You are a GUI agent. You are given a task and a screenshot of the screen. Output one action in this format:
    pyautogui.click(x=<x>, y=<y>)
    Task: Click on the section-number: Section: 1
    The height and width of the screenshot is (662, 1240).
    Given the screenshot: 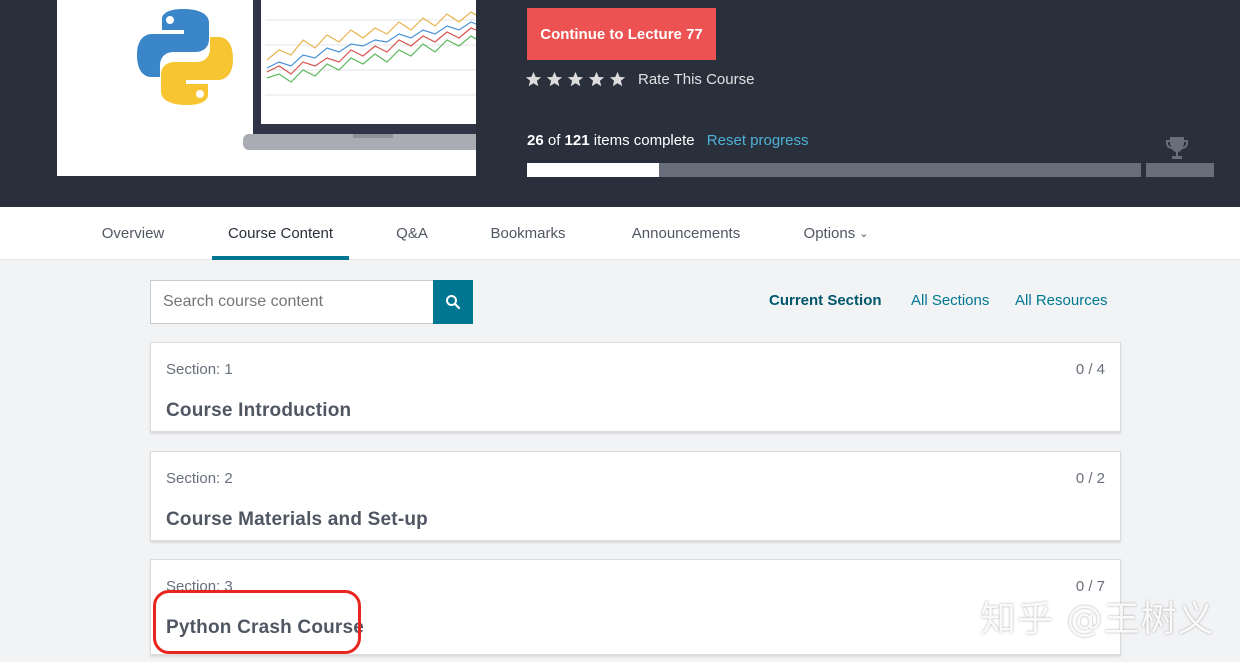 What is the action you would take?
    pyautogui.click(x=199, y=369)
    